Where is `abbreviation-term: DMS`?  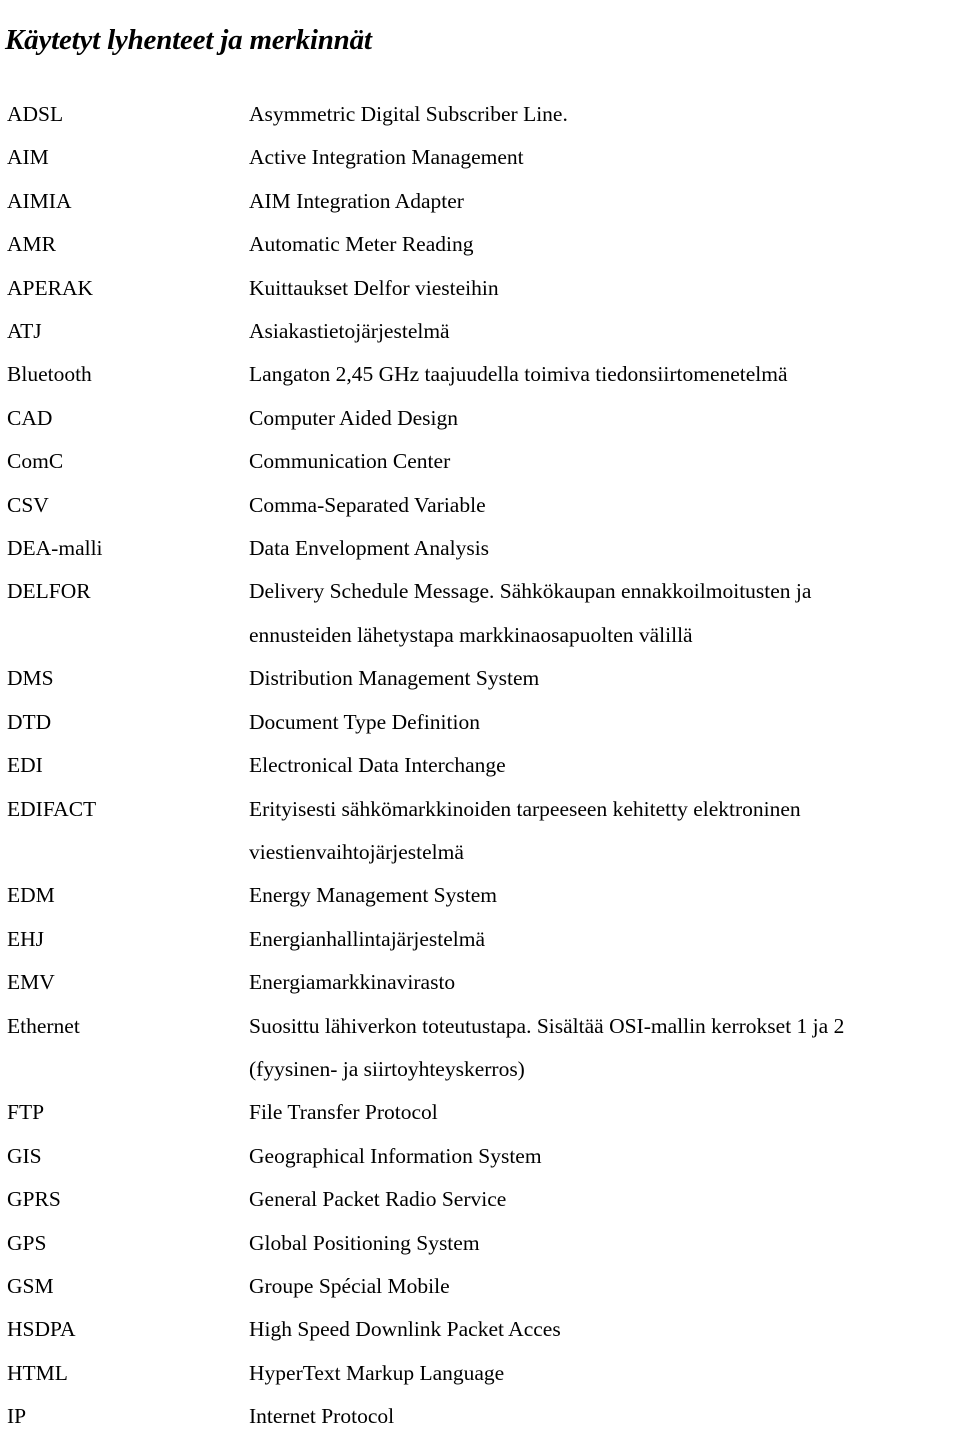 abbreviation-term: DMS is located at coordinates (30, 678).